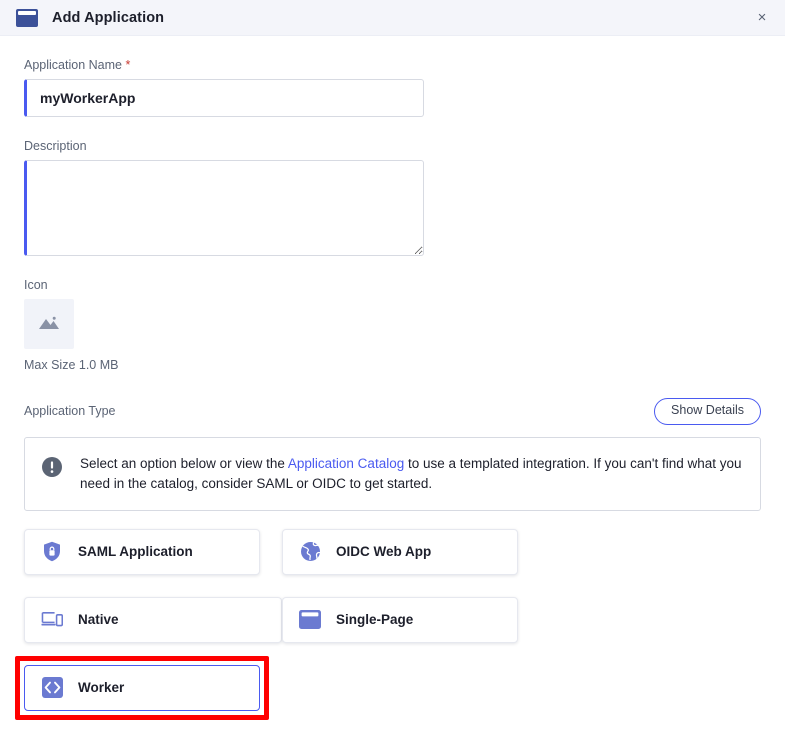  I want to click on option-label: Native, so click(98, 620).